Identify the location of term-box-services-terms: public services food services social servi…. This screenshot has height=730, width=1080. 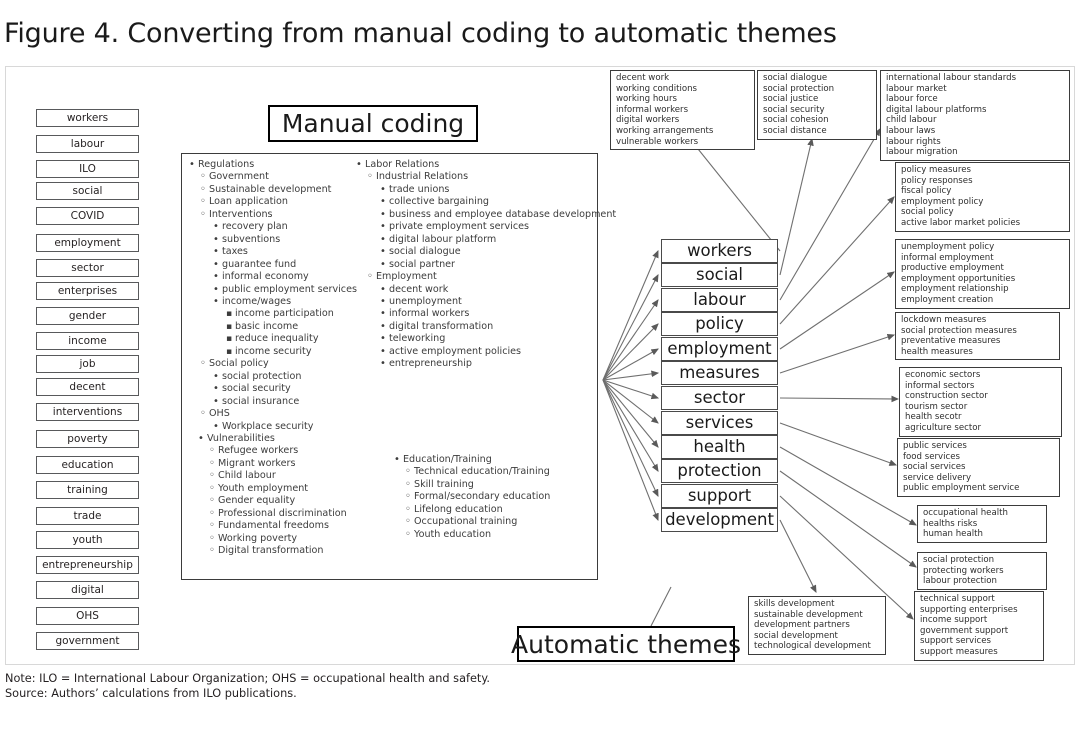
(978, 467).